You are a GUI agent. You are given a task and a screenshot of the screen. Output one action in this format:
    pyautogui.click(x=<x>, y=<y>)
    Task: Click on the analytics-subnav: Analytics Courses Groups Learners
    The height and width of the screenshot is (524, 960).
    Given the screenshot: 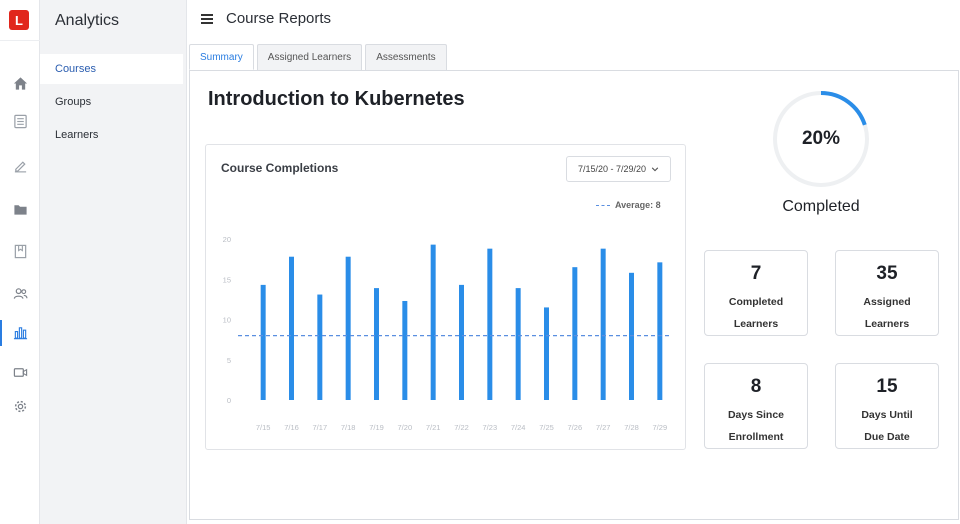 What is the action you would take?
    pyautogui.click(x=111, y=262)
    